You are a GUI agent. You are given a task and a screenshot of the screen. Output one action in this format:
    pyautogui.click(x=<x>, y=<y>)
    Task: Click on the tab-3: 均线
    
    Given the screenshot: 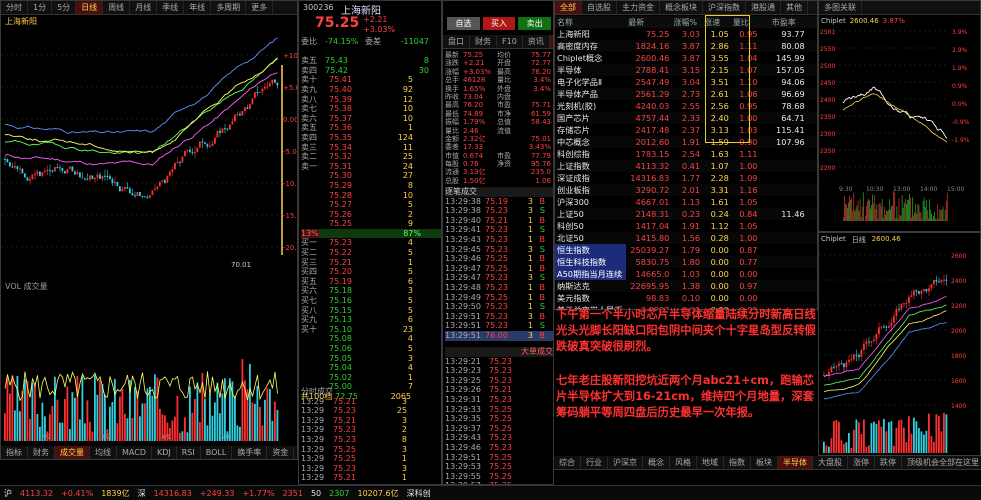 What is the action you would take?
    pyautogui.click(x=103, y=452)
    